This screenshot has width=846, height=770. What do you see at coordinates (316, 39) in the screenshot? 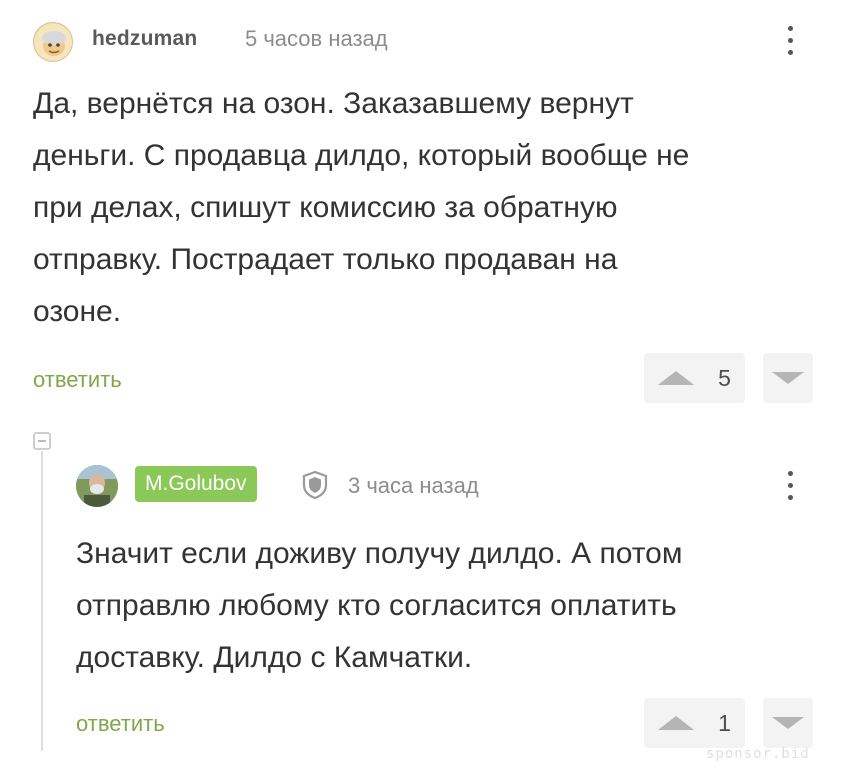
I see `comment-time: 5 часов назад` at bounding box center [316, 39].